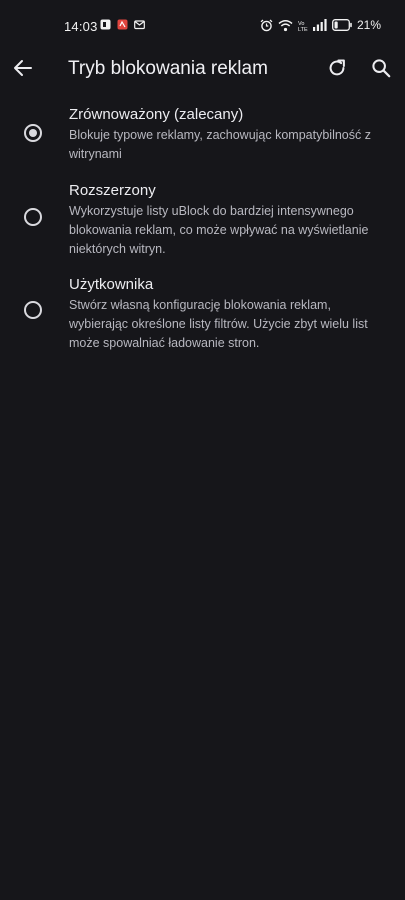 The width and height of the screenshot is (405, 900). What do you see at coordinates (81, 26) in the screenshot?
I see `status-time: 14:03` at bounding box center [81, 26].